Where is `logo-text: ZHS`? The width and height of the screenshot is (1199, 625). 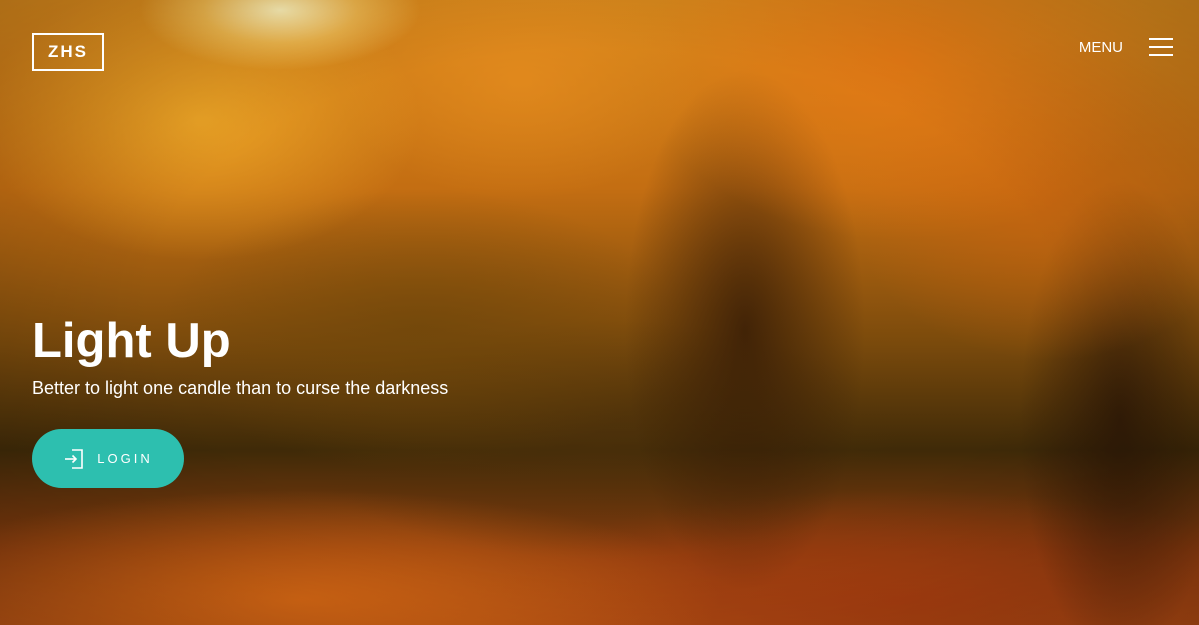 logo-text: ZHS is located at coordinates (68, 51).